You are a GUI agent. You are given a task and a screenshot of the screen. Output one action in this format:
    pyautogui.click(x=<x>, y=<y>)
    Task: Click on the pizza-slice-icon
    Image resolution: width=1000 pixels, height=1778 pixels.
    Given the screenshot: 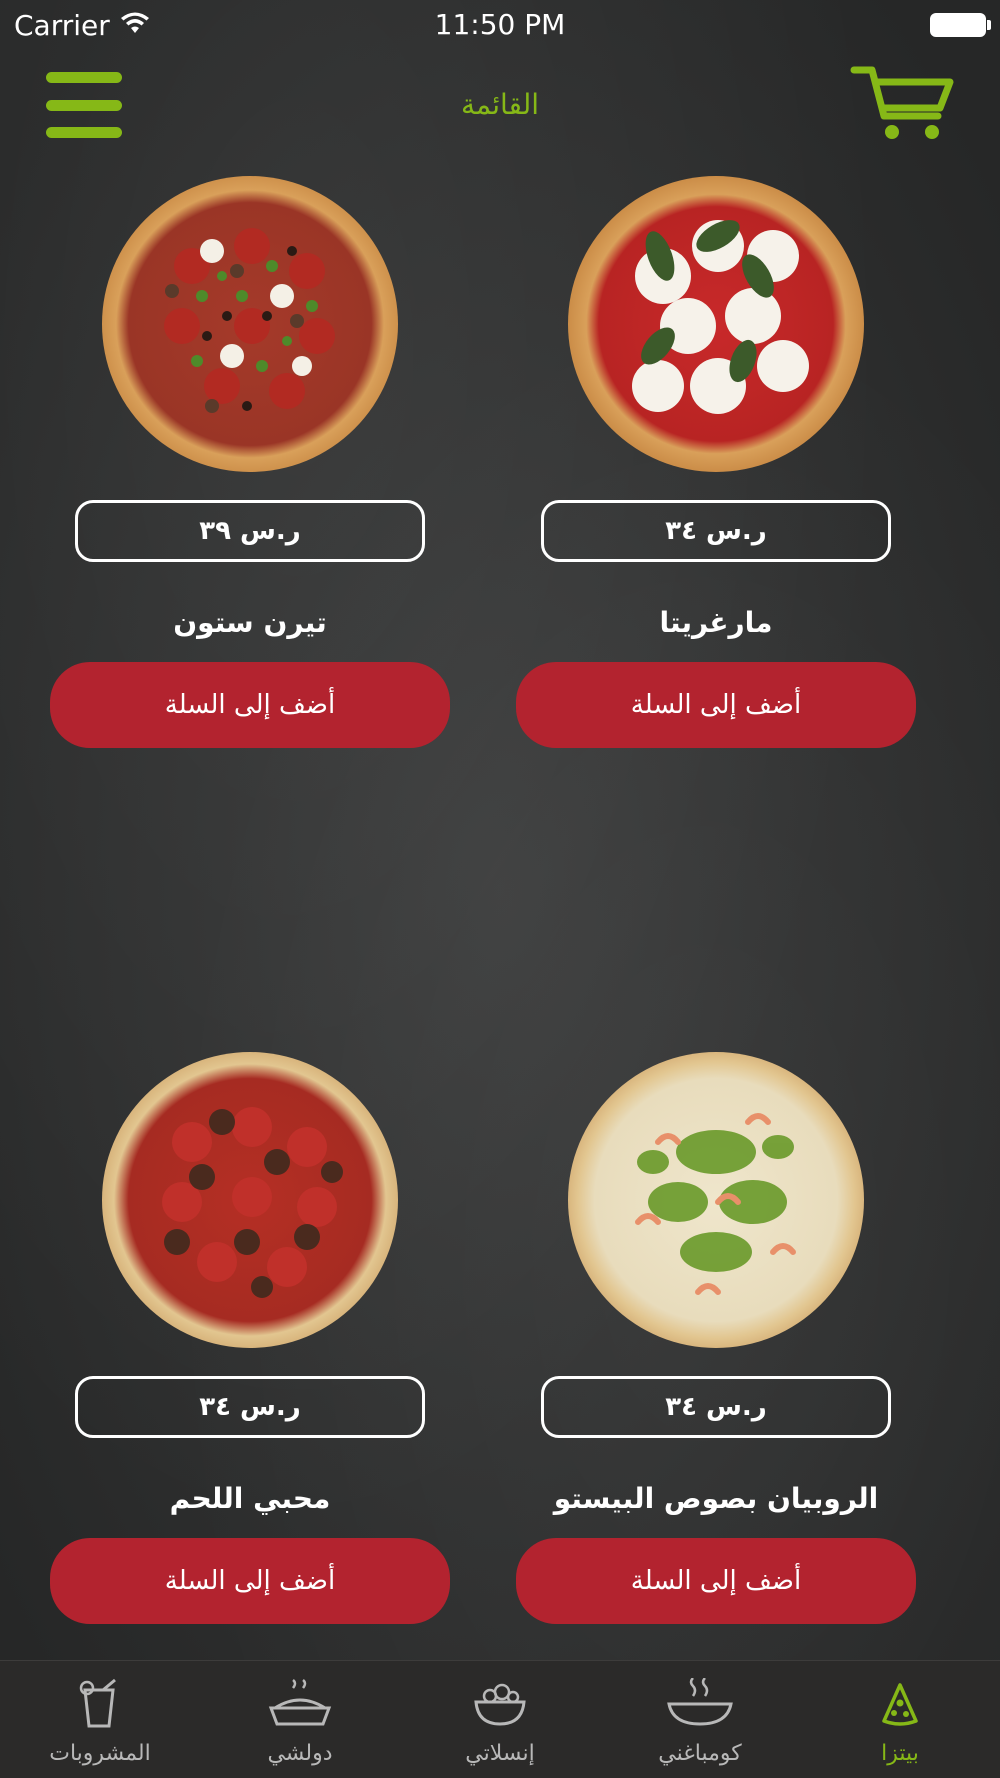 What is the action you would take?
    pyautogui.click(x=900, y=1704)
    